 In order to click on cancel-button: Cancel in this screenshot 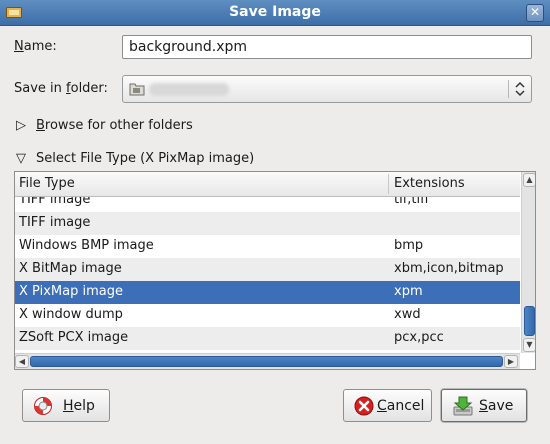, I will do `click(387, 405)`.